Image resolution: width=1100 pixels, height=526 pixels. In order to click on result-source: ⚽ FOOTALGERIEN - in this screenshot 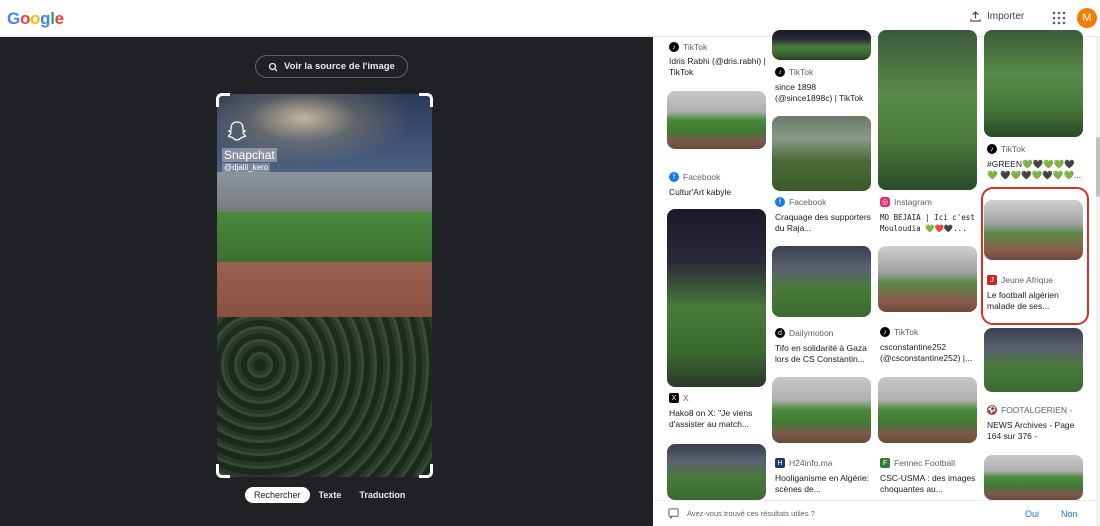, I will do `click(1030, 410)`.